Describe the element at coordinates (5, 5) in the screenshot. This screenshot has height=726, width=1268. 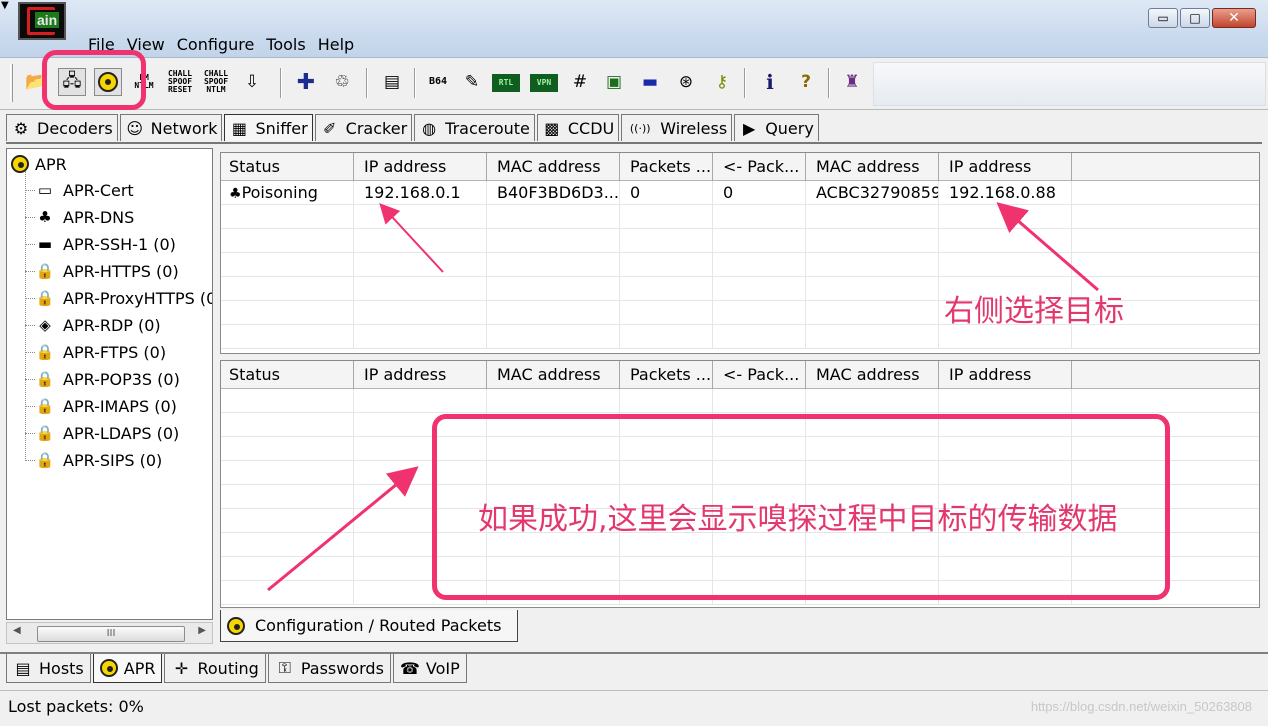
I see `system-menu-arrow-icon: ▼` at that location.